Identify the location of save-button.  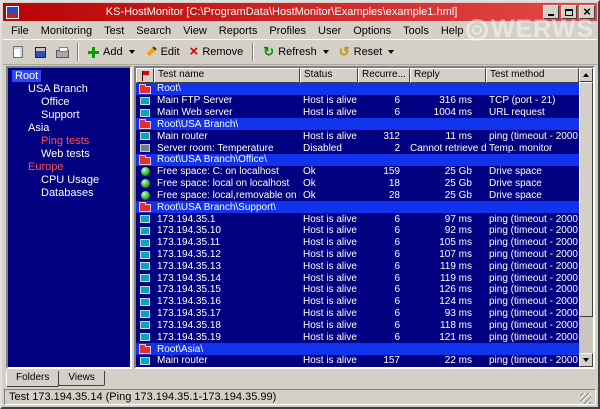
(40, 52).